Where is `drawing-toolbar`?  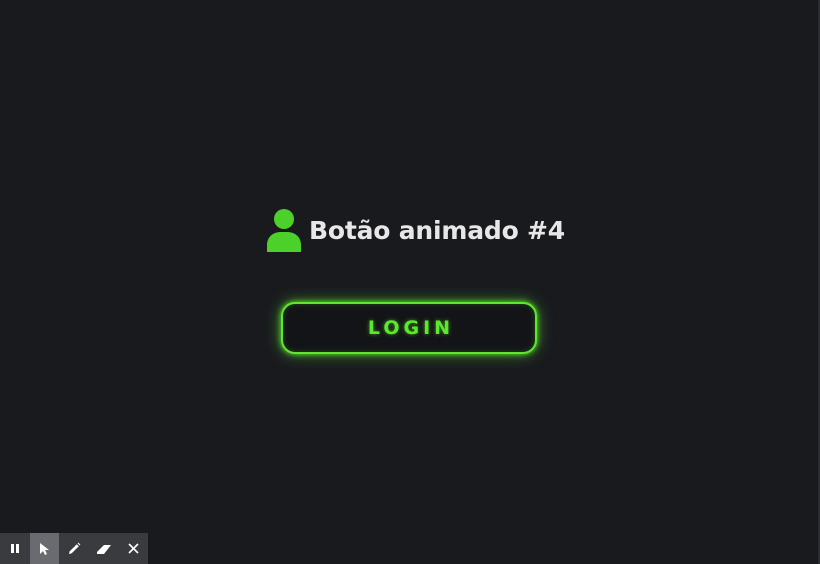 drawing-toolbar is located at coordinates (74, 548).